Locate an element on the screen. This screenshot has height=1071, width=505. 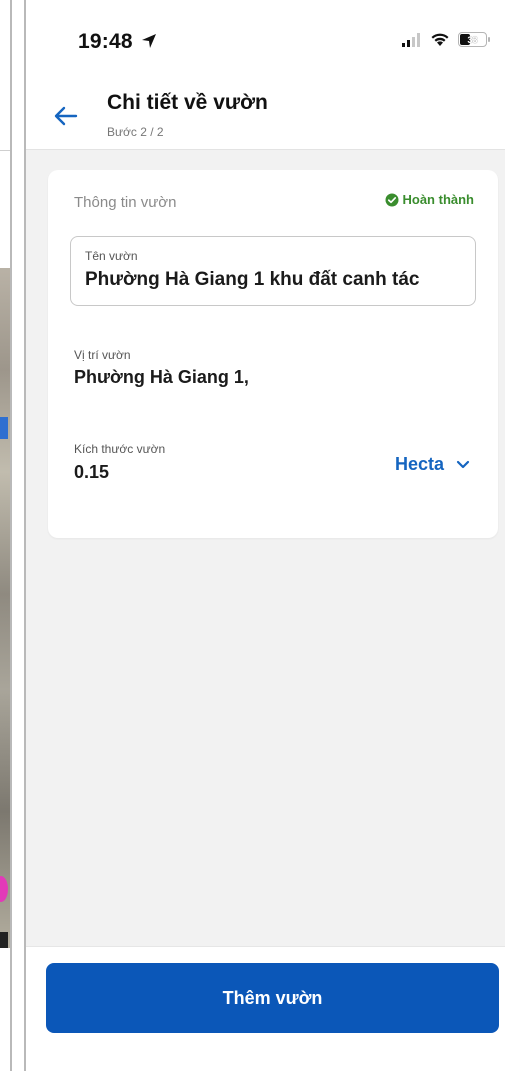
garden-name-input: Phường Hà Giang 1 khu đất canh tác is located at coordinates (252, 280).